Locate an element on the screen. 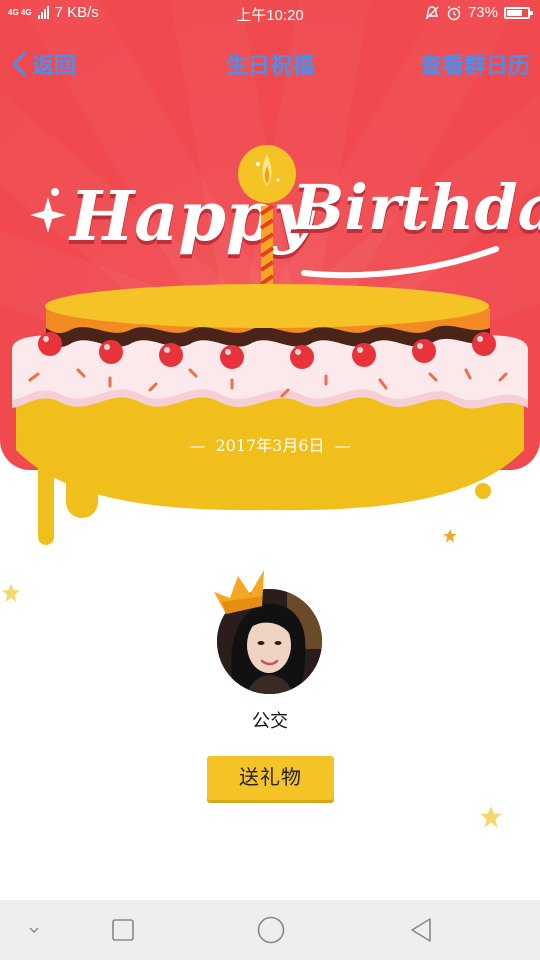 This screenshot has height=960, width=540. square-recent-icon is located at coordinates (123, 930).